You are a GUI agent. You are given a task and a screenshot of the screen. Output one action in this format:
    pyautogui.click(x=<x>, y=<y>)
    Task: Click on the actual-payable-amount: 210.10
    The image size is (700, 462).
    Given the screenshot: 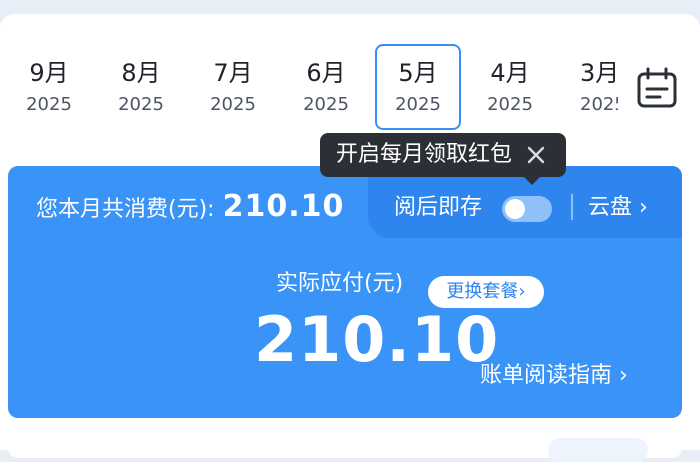 What is the action you would take?
    pyautogui.click(x=377, y=339)
    